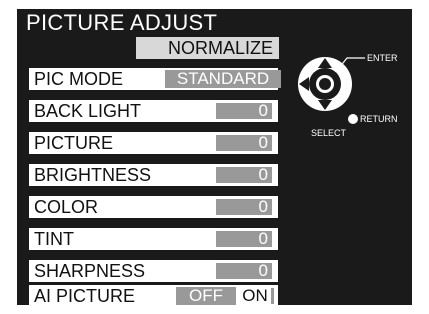 The image size is (429, 314). I want to click on picture-row: PICTURE 0, so click(153, 143).